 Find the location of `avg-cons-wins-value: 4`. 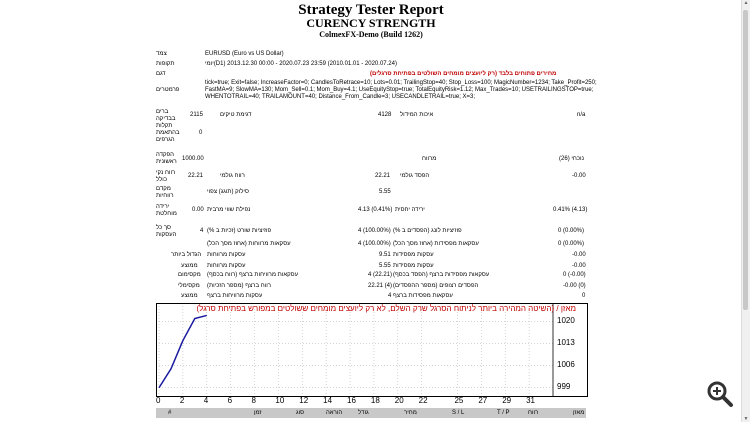

avg-cons-wins-value: 4 is located at coordinates (390, 296).